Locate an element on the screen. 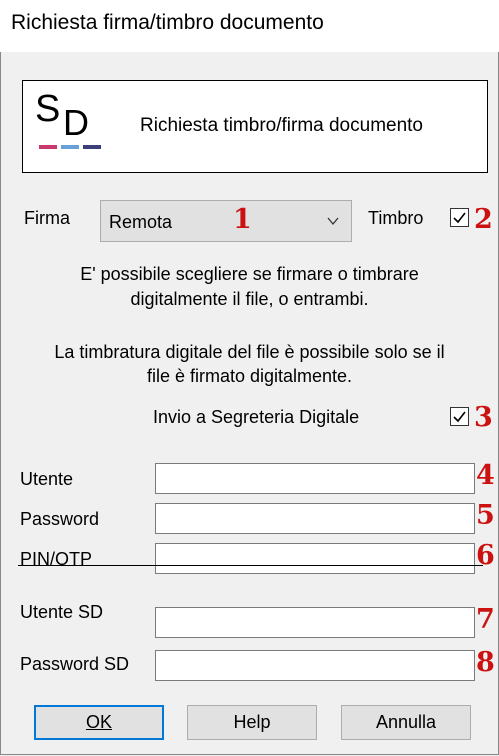 Image resolution: width=499 pixels, height=756 pixels. ok-button-label: OK is located at coordinates (98, 722).